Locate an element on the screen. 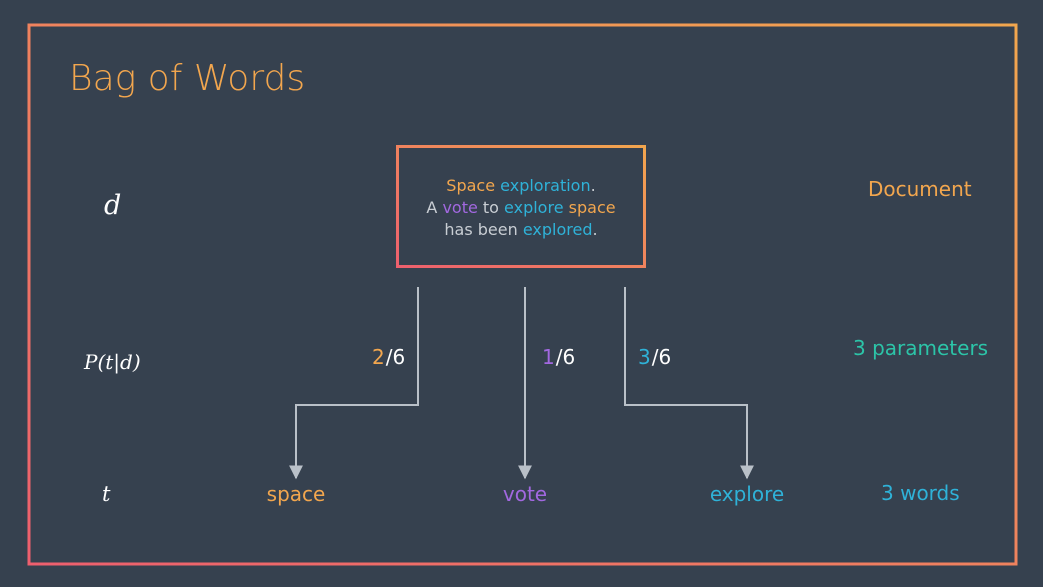 The height and width of the screenshot is (587, 1043). document-word: to is located at coordinates (491, 207).